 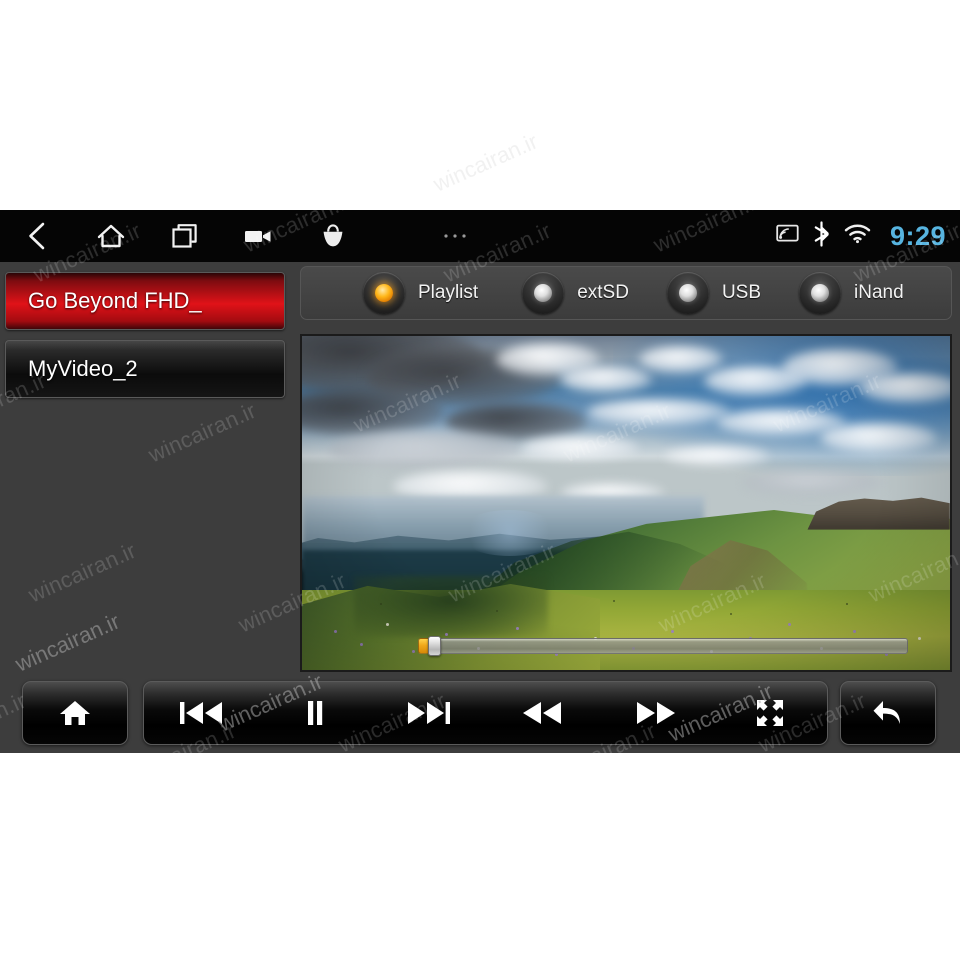 What do you see at coordinates (115, 300) in the screenshot?
I see `playlist-item-label: Go Beyond FHD_` at bounding box center [115, 300].